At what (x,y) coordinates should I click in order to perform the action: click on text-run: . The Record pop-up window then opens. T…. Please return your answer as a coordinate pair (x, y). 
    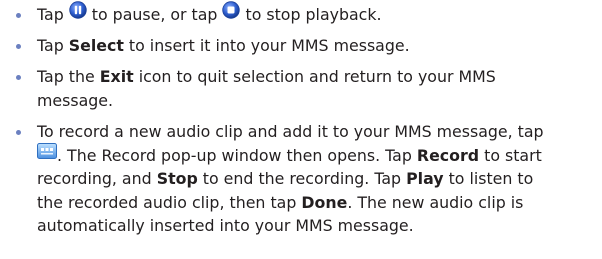
    Looking at the image, I should click on (237, 155).